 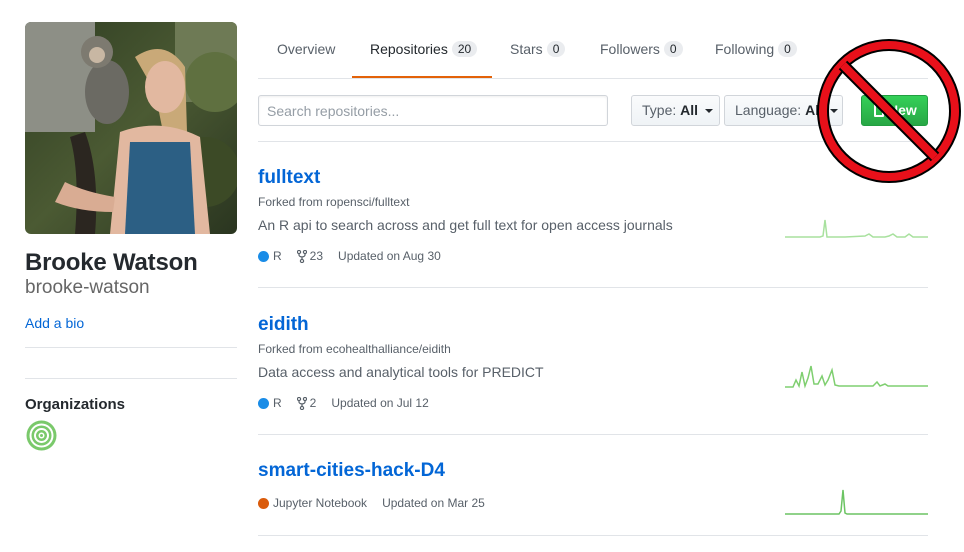 What do you see at coordinates (380, 403) in the screenshot?
I see `repo-updated: Updated on Jul 12` at bounding box center [380, 403].